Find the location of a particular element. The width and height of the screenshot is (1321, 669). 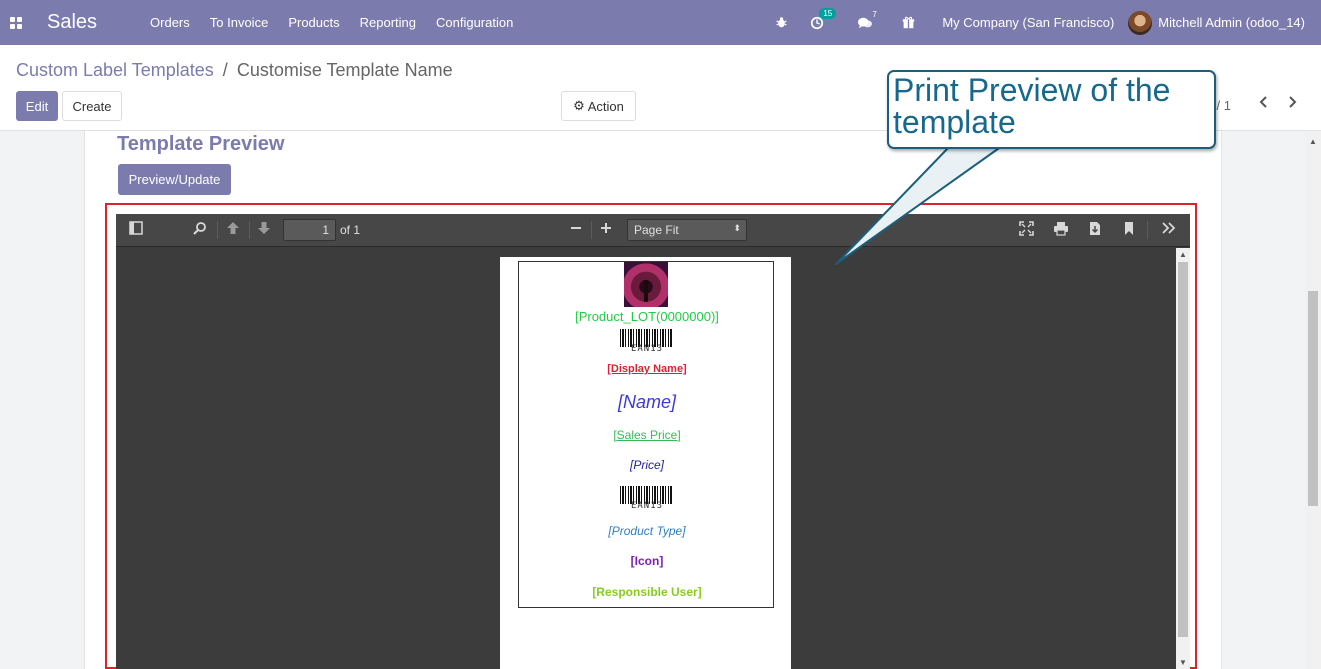

pager-previous-icon is located at coordinates (1264, 103).